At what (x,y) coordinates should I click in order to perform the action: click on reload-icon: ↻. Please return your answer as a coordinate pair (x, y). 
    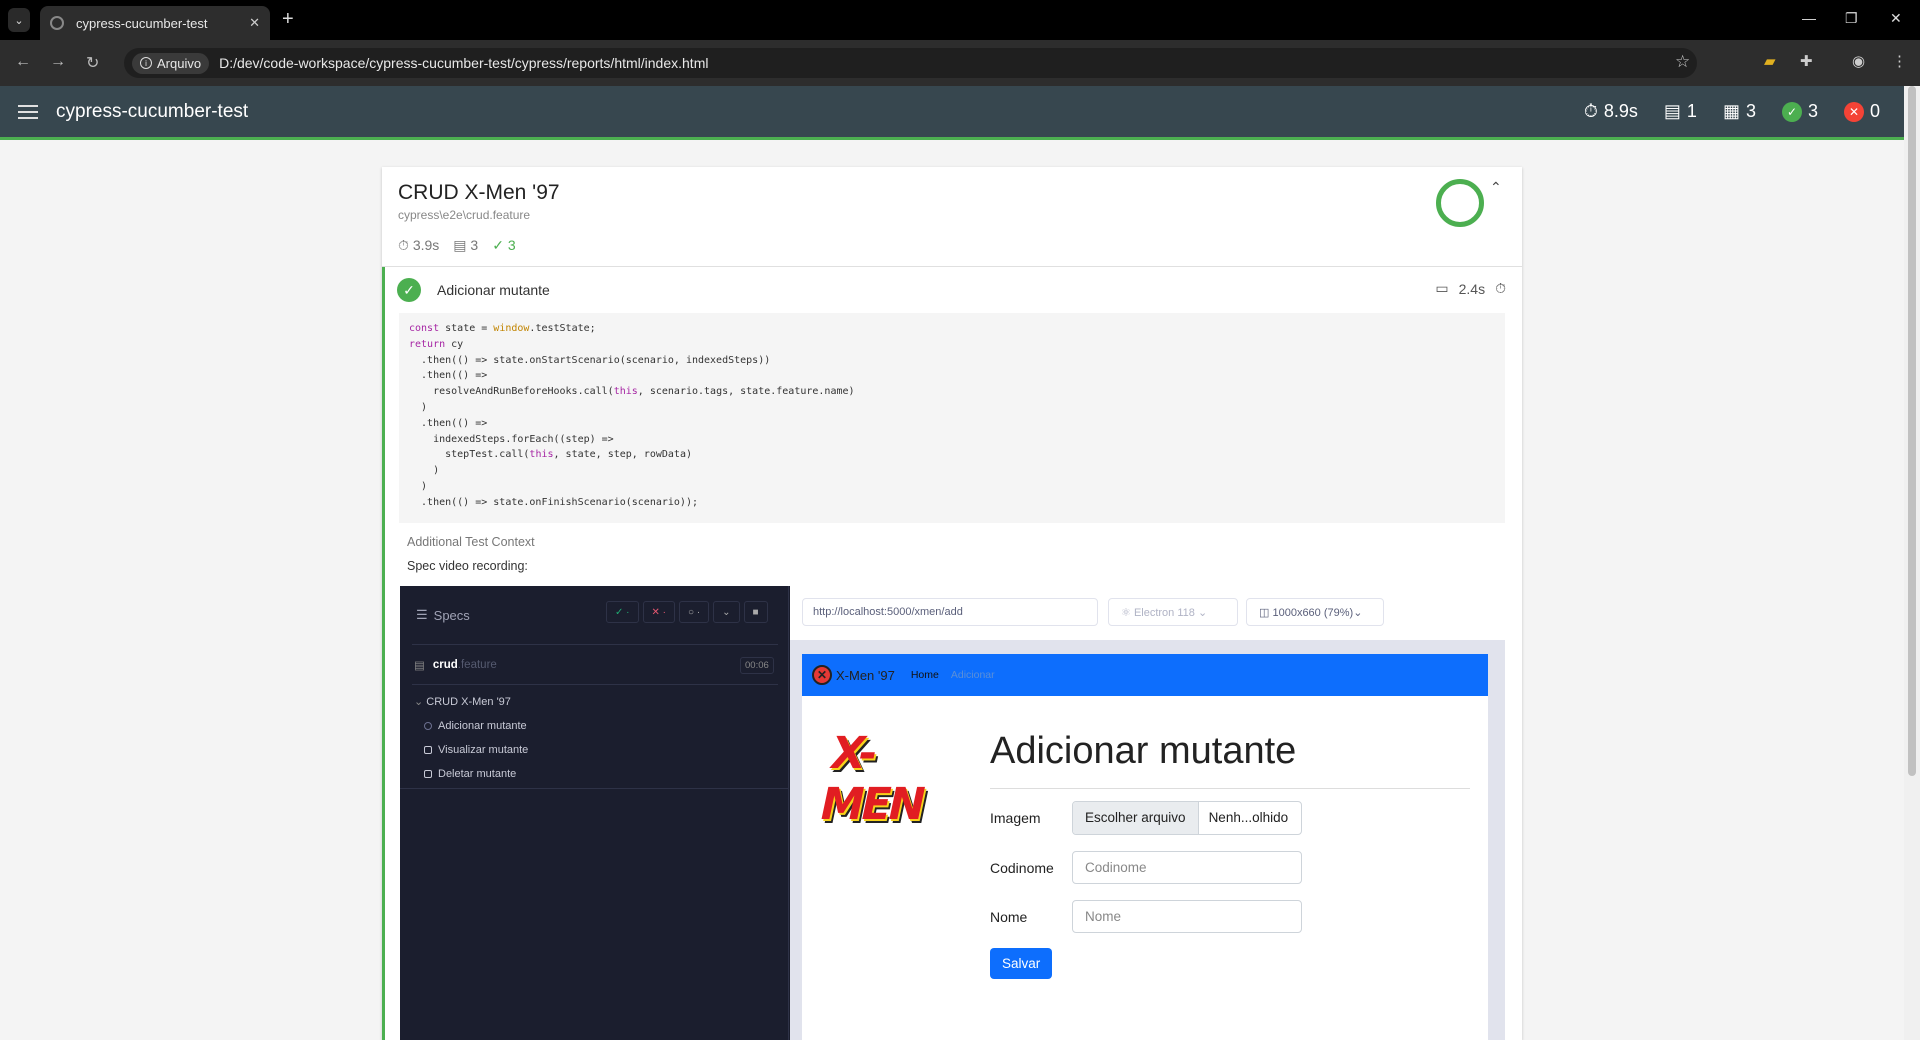
    Looking at the image, I should click on (92, 63).